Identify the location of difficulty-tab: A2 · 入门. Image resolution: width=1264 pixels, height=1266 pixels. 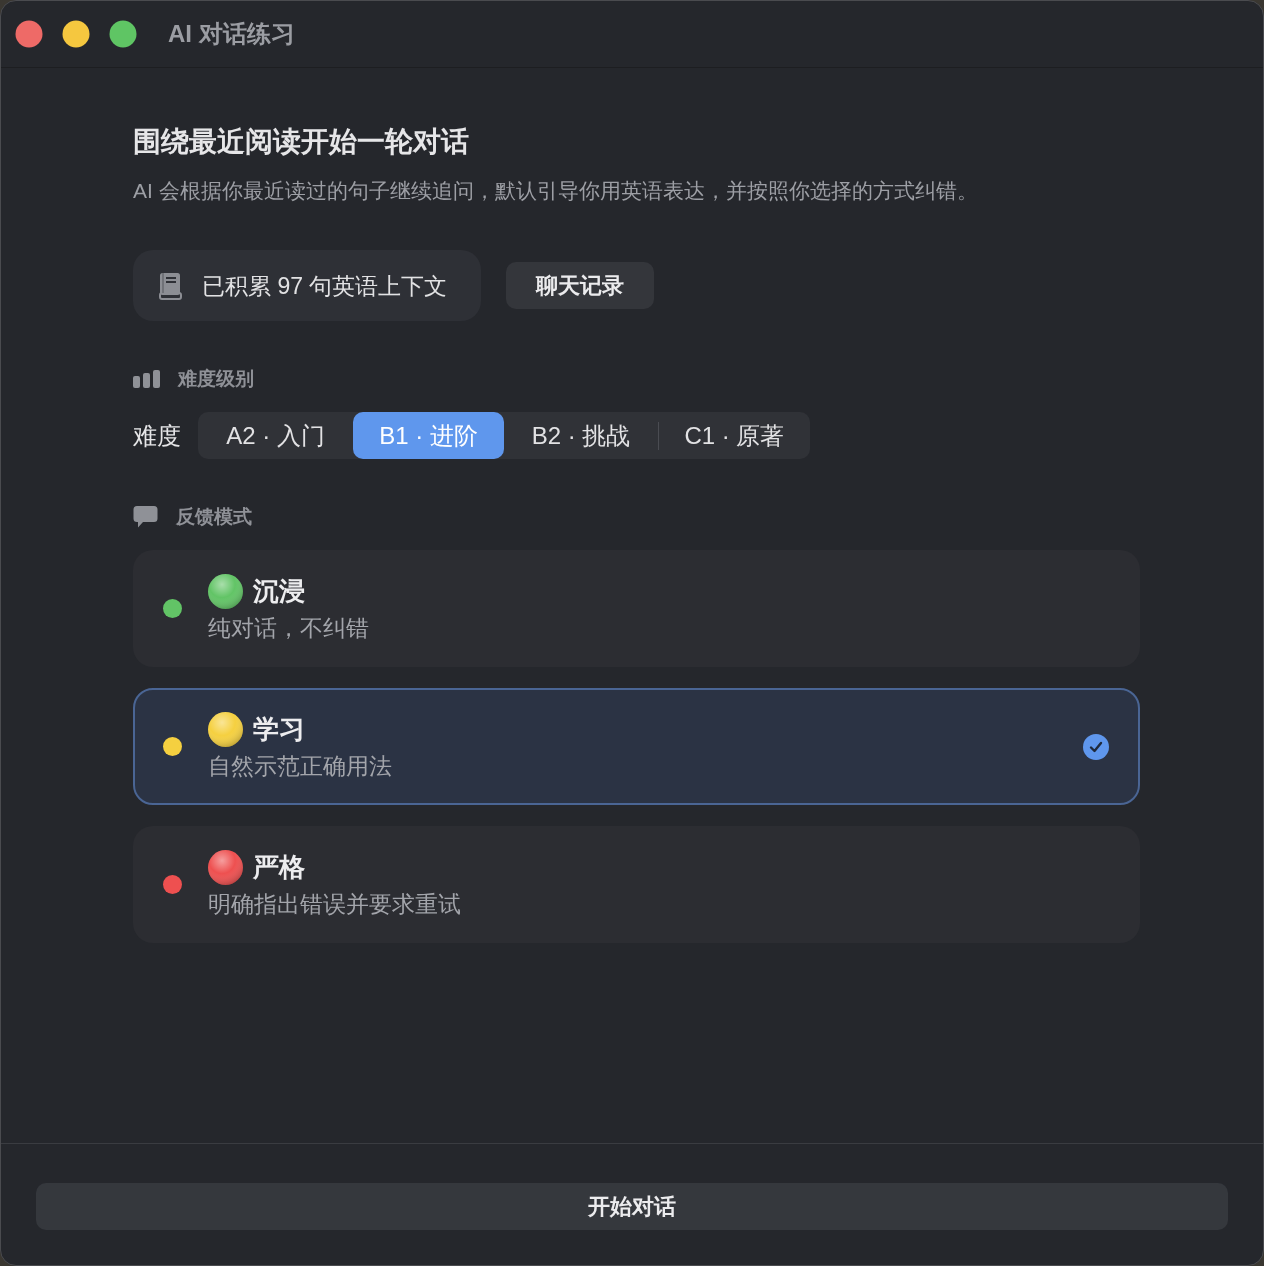
(275, 435).